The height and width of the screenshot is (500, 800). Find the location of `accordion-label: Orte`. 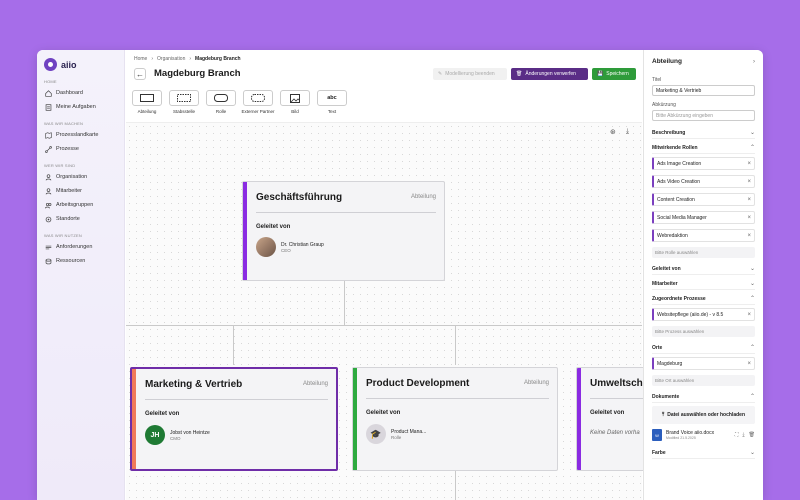

accordion-label: Orte is located at coordinates (657, 347).